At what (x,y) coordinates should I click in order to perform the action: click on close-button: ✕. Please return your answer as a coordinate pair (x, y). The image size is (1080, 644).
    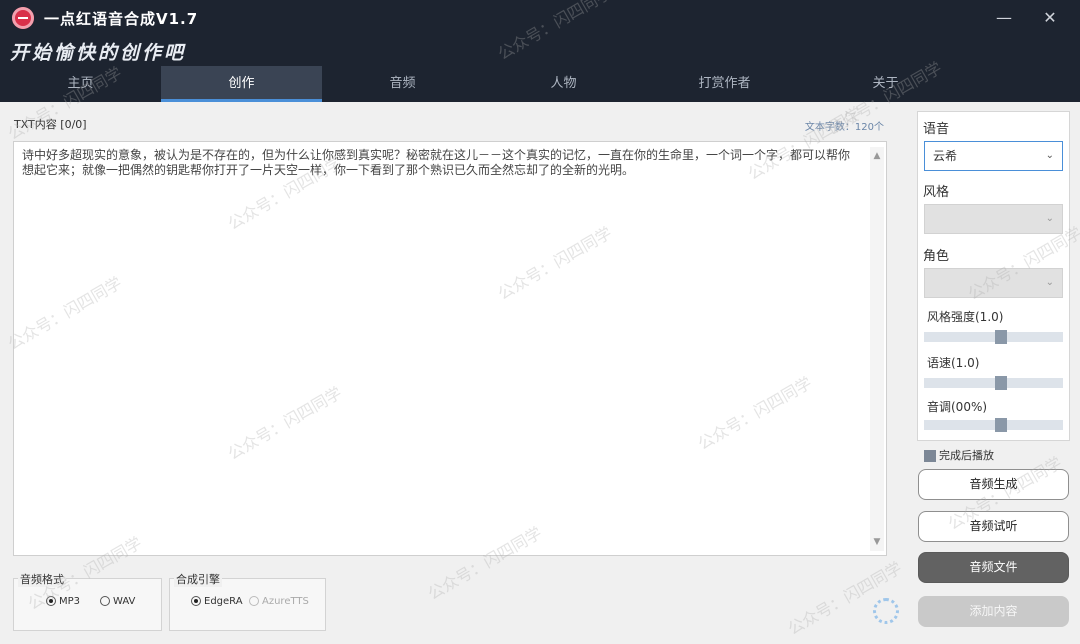
    Looking at the image, I should click on (1050, 18).